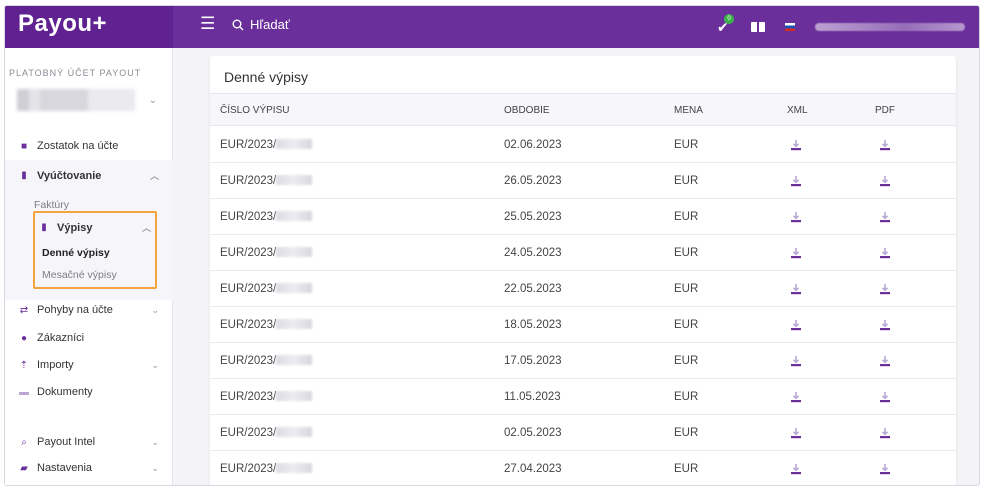 The height and width of the screenshot is (489, 984). I want to click on user-menu, so click(890, 27).